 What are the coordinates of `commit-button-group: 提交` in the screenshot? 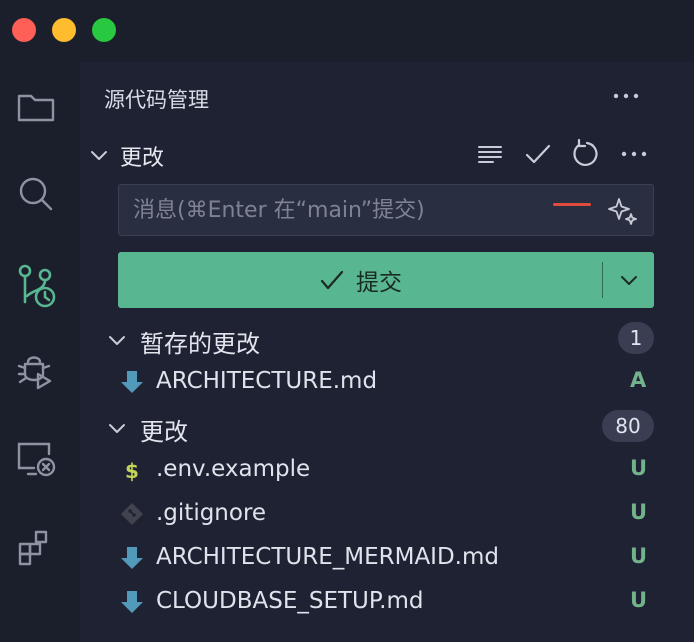 It's located at (386, 280).